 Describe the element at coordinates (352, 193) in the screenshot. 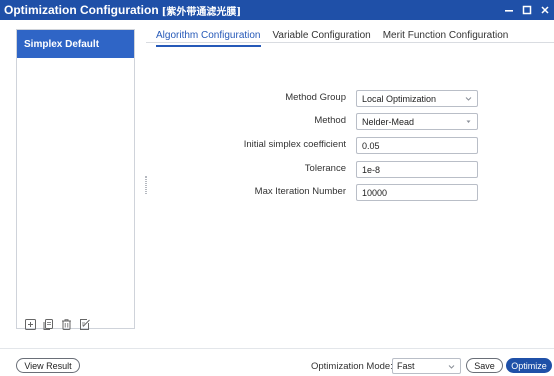

I see `max-iteration-row: Max Iteration Number 10000` at that location.